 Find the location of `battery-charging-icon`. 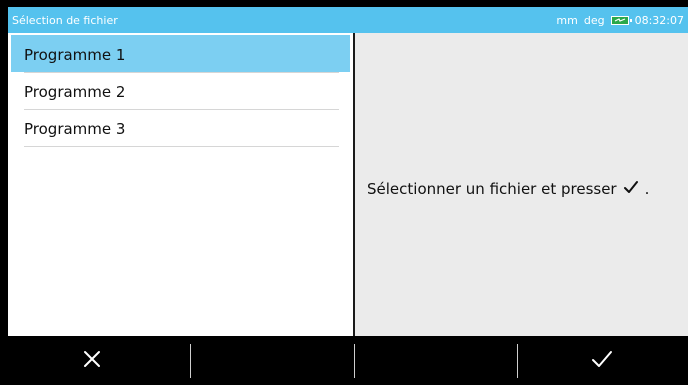

battery-charging-icon is located at coordinates (621, 20).